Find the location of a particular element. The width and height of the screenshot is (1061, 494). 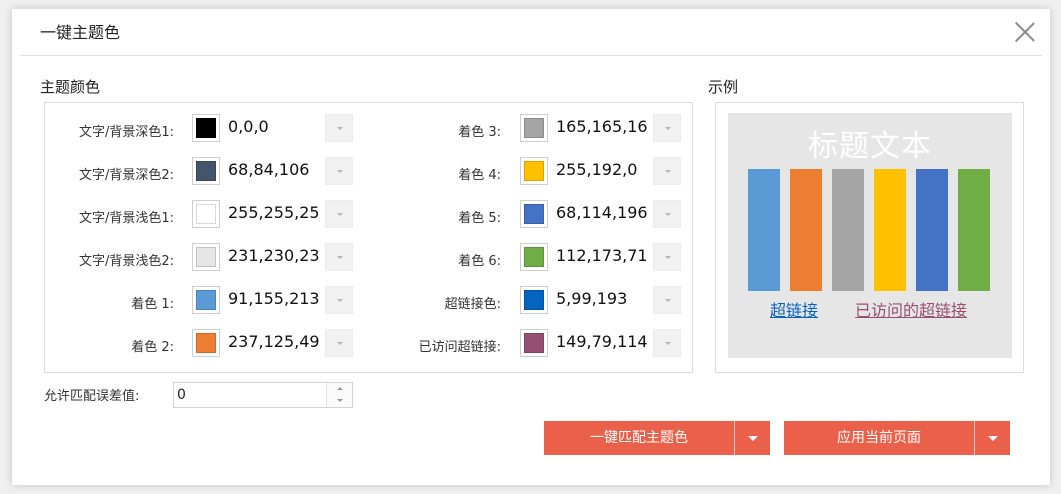

tolerance-spinner is located at coordinates (339, 395).